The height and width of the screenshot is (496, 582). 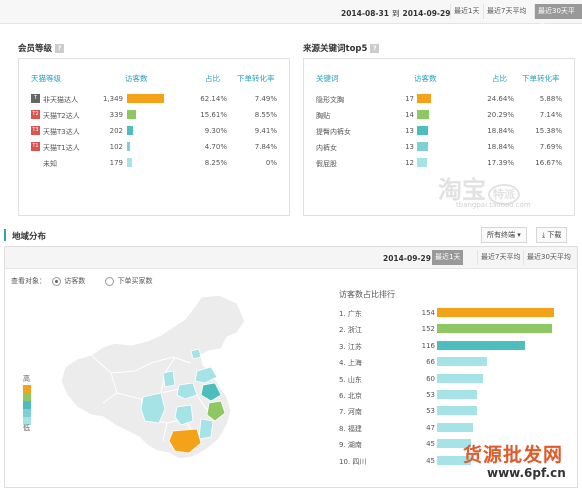 What do you see at coordinates (439, 117) in the screenshot?
I see `table-row: 胸贴 14 20.29% 7.14%` at bounding box center [439, 117].